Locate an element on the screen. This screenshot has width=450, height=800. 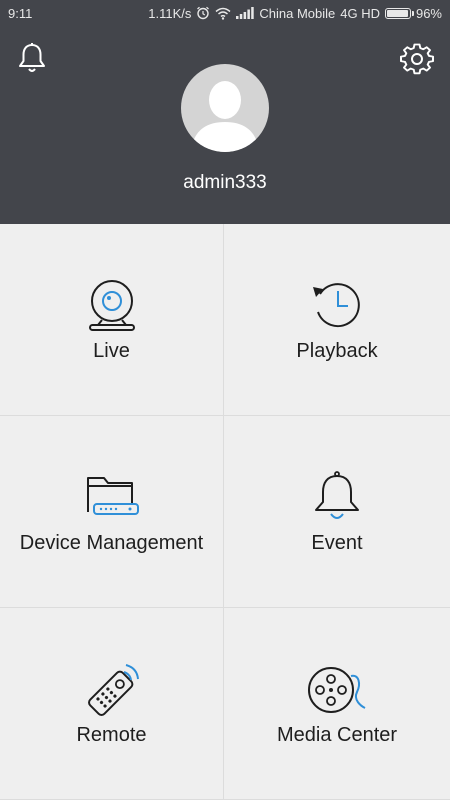
folder-device-icon is located at coordinates (112, 496).